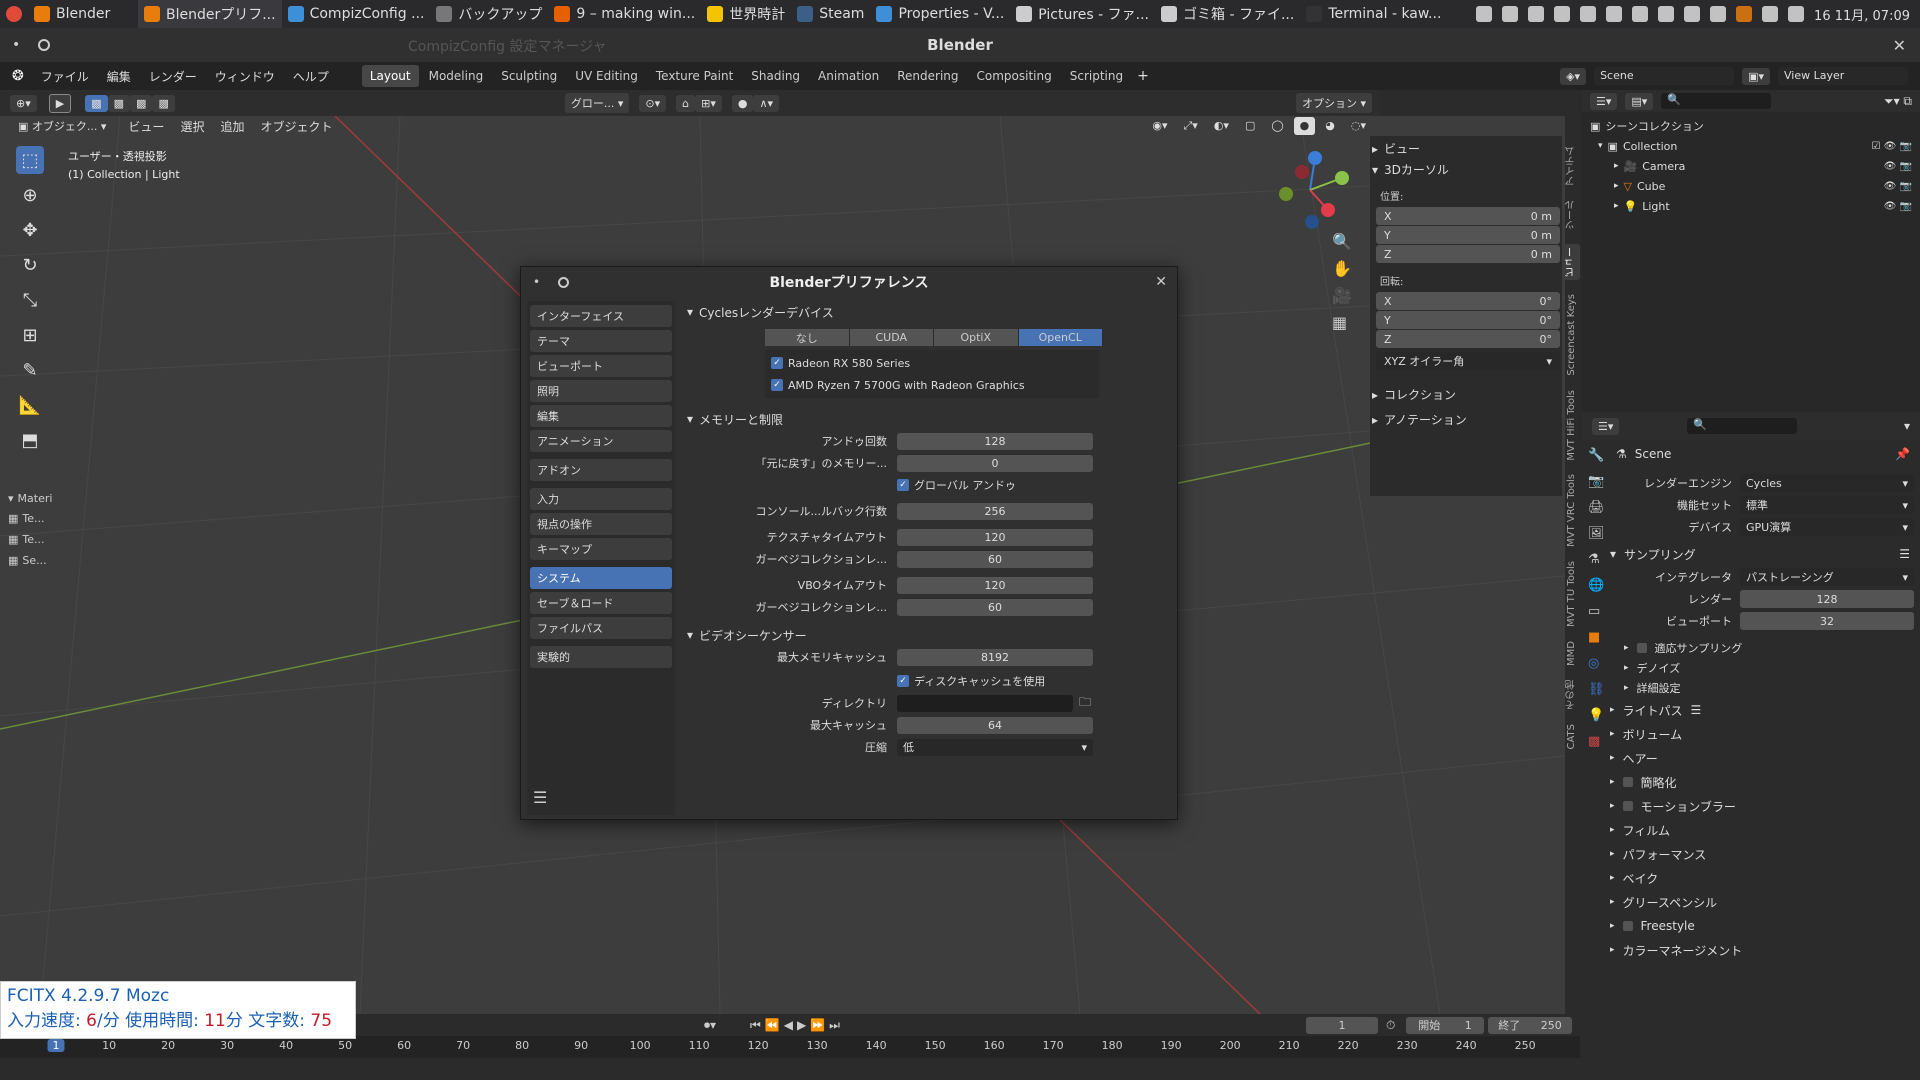 This screenshot has height=1080, width=1920. What do you see at coordinates (601, 341) in the screenshot?
I see `prefs-nav-item: テーマ` at bounding box center [601, 341].